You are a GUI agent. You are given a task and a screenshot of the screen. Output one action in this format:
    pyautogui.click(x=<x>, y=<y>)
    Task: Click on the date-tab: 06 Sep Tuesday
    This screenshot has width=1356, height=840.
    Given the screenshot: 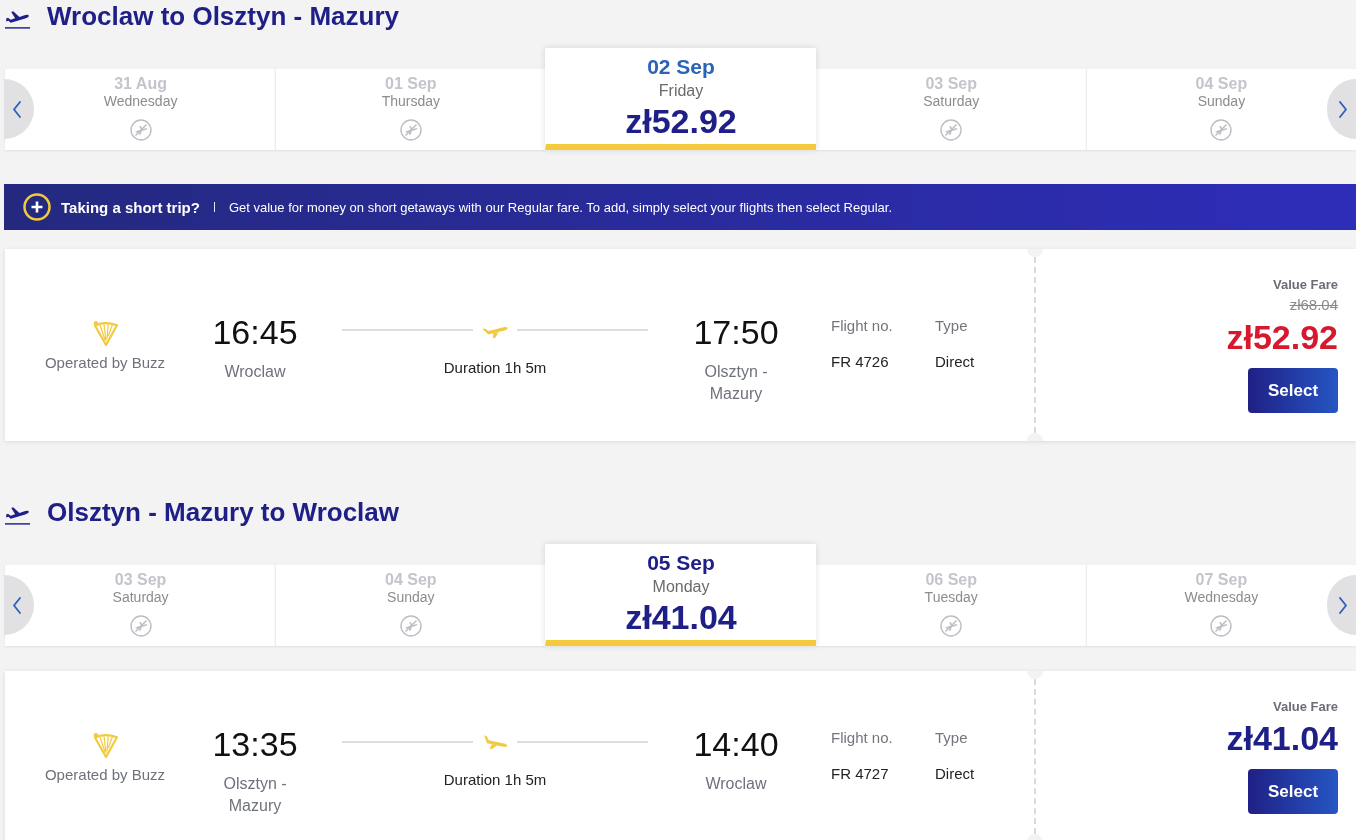 What is the action you would take?
    pyautogui.click(x=950, y=605)
    